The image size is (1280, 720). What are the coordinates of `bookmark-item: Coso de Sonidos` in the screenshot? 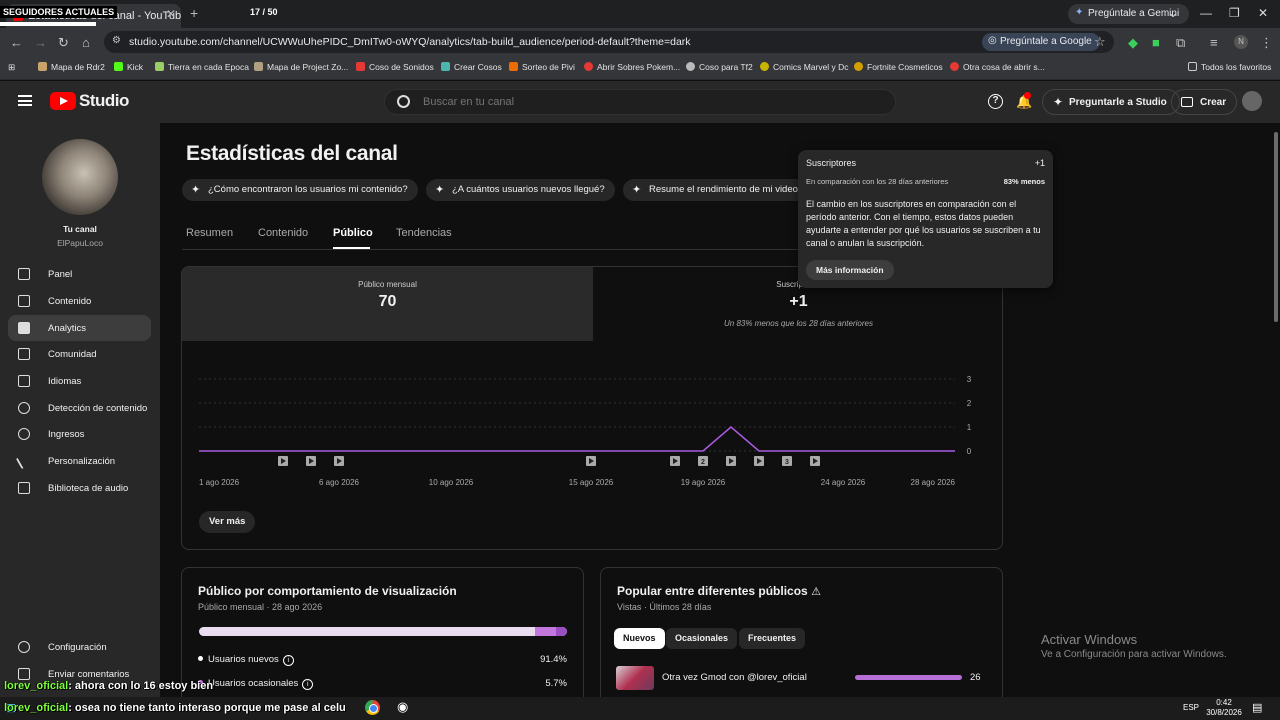 It's located at (395, 67).